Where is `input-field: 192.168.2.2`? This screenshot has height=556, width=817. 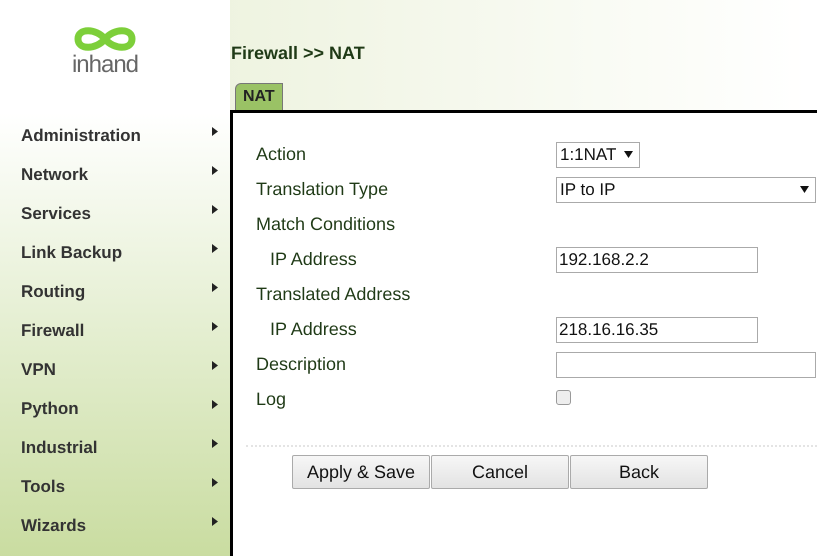 input-field: 192.168.2.2 is located at coordinates (657, 259).